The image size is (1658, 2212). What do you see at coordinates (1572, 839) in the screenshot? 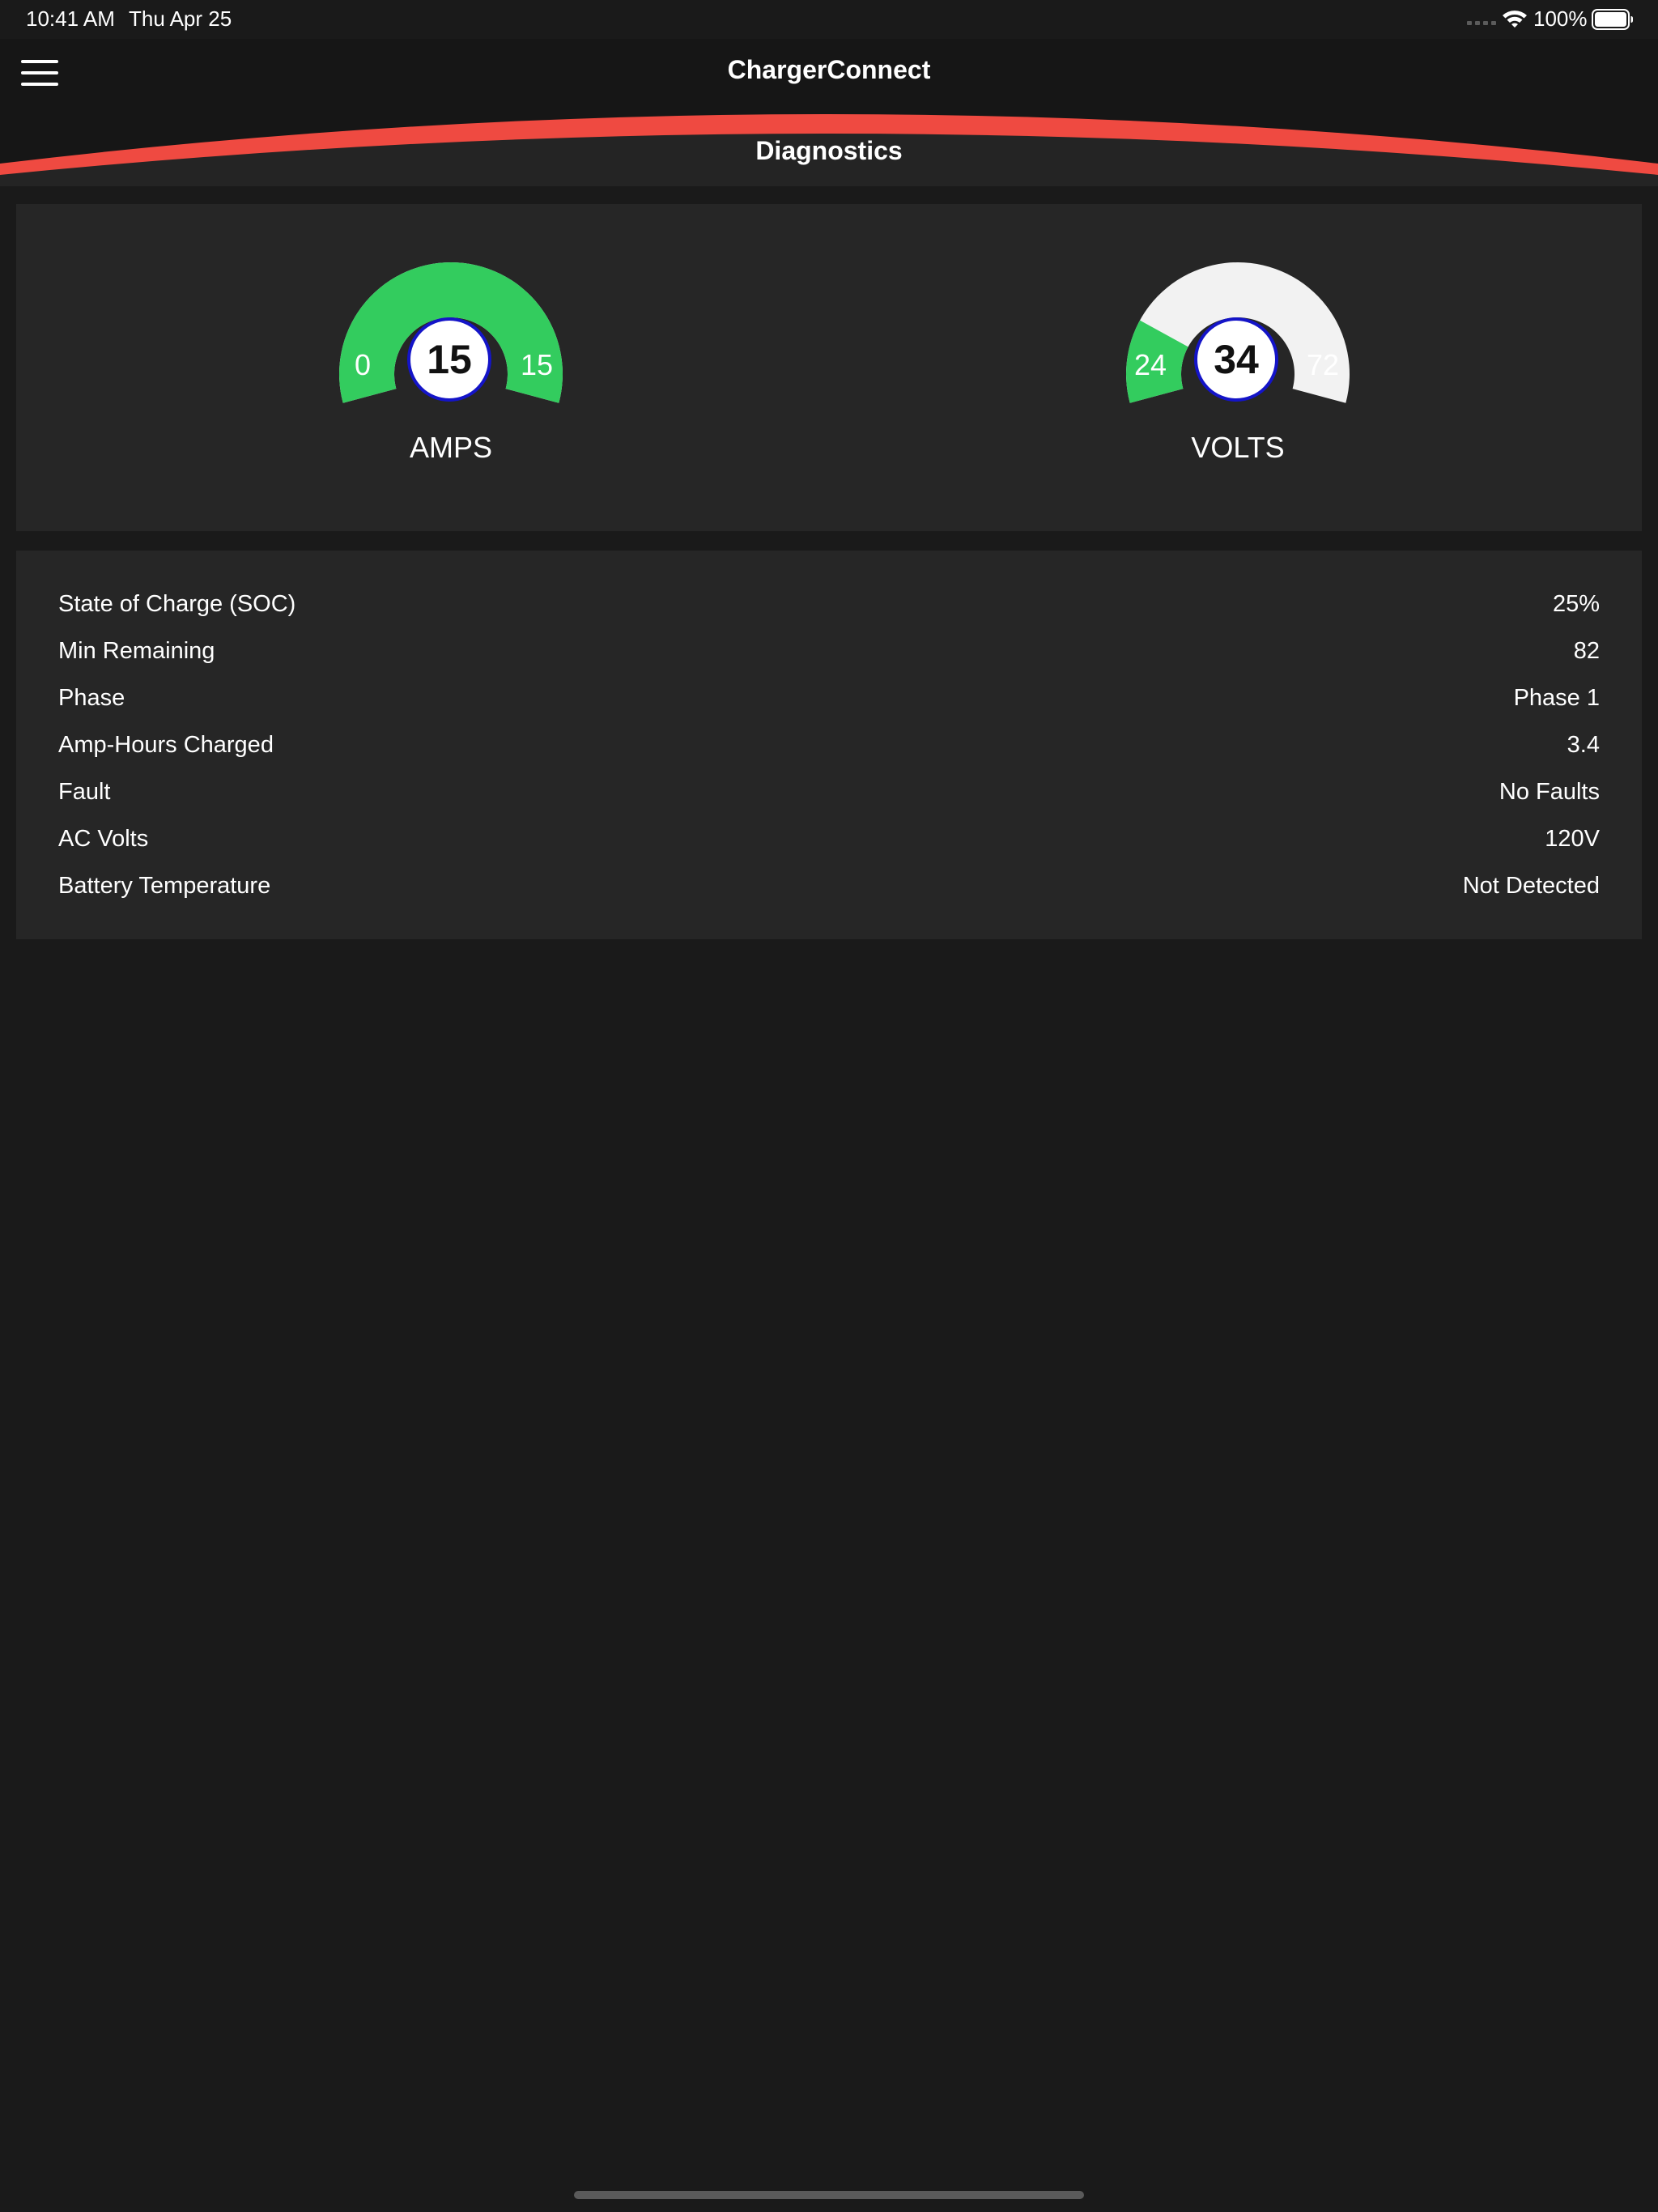
I see `diagnostic-value: 120V` at bounding box center [1572, 839].